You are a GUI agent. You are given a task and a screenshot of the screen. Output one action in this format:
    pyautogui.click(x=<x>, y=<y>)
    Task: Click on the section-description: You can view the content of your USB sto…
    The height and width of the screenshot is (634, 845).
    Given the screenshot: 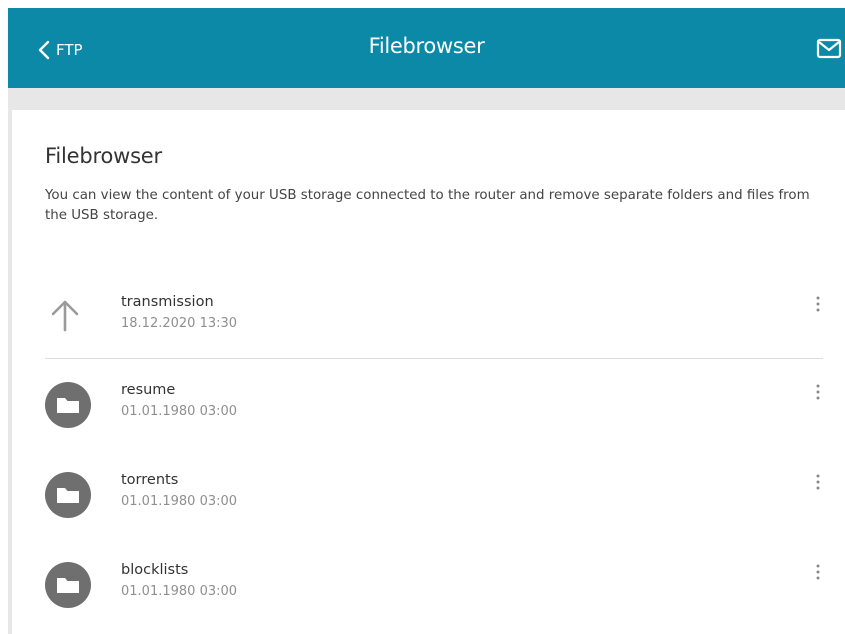 What is the action you would take?
    pyautogui.click(x=427, y=205)
    